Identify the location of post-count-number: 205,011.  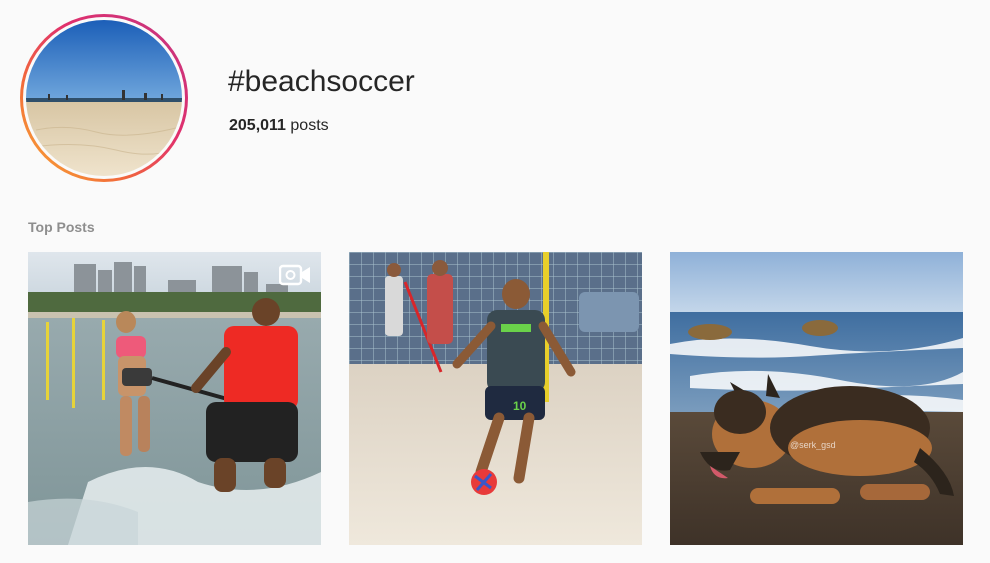
(257, 125).